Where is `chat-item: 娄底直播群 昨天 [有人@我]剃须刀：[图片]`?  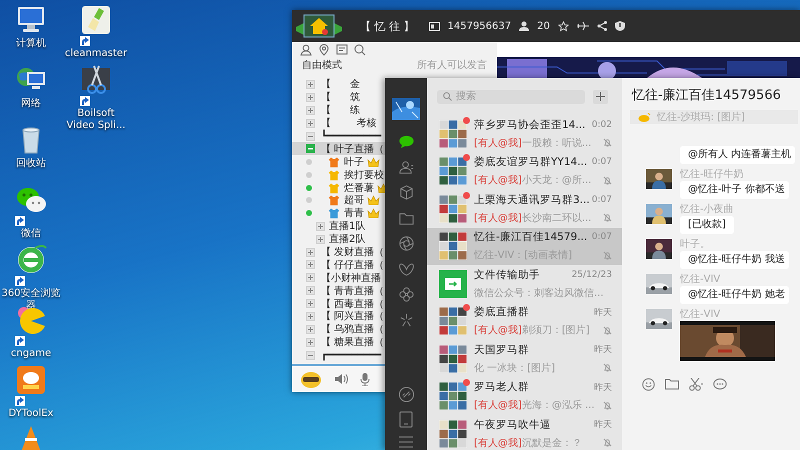
chat-item: 娄底直播群 昨天 [有人@我]剃须刀：[图片] is located at coordinates (524, 321).